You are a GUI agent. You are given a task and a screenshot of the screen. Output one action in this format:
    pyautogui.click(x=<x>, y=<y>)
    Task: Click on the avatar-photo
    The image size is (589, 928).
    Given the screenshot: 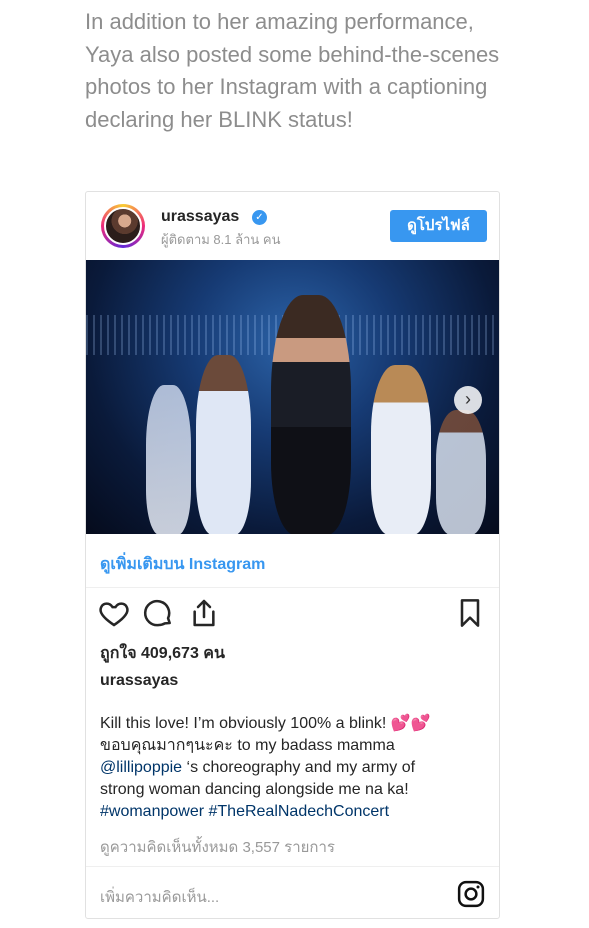 What is the action you would take?
    pyautogui.click(x=123, y=226)
    